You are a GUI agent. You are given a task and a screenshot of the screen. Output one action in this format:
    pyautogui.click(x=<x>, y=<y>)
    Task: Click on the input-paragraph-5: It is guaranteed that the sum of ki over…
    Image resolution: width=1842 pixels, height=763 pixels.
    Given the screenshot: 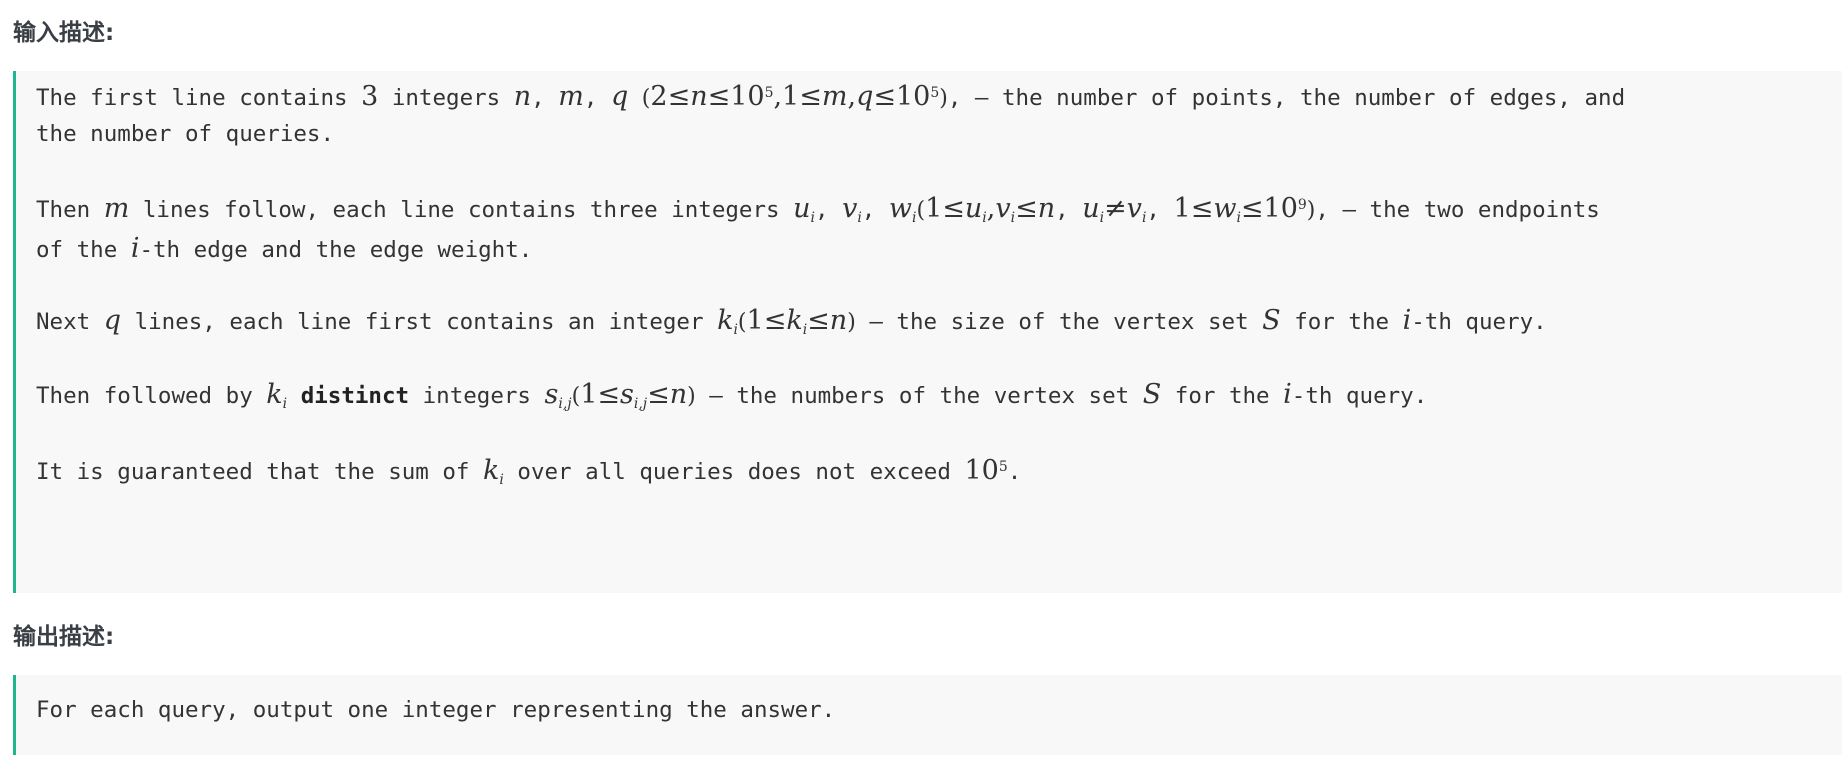 What is the action you would take?
    pyautogui.click(x=529, y=471)
    